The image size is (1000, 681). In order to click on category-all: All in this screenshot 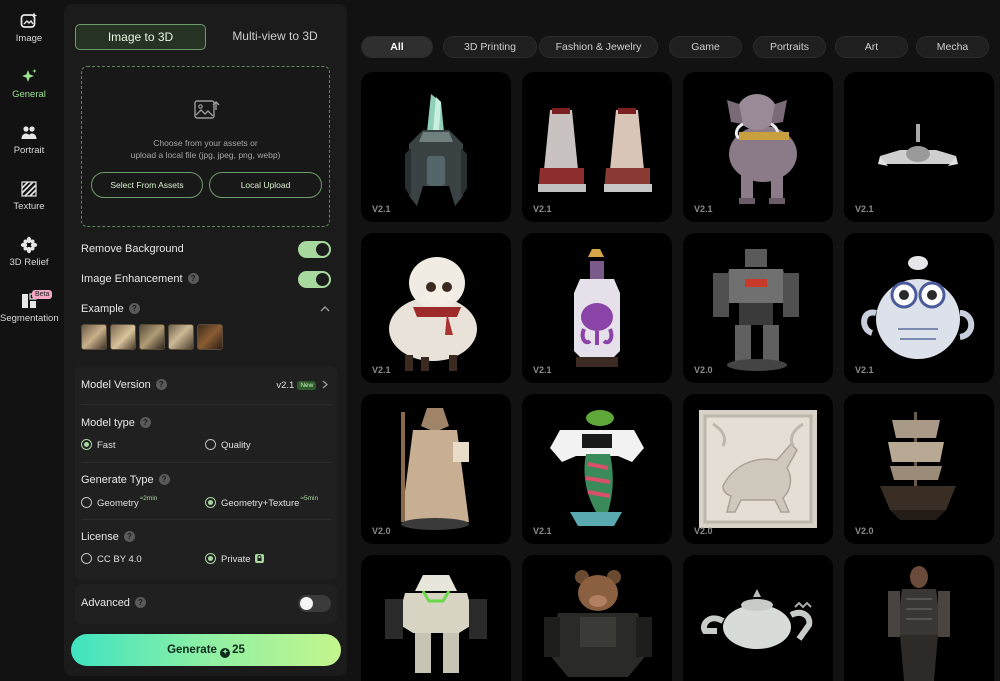, I will do `click(397, 47)`.